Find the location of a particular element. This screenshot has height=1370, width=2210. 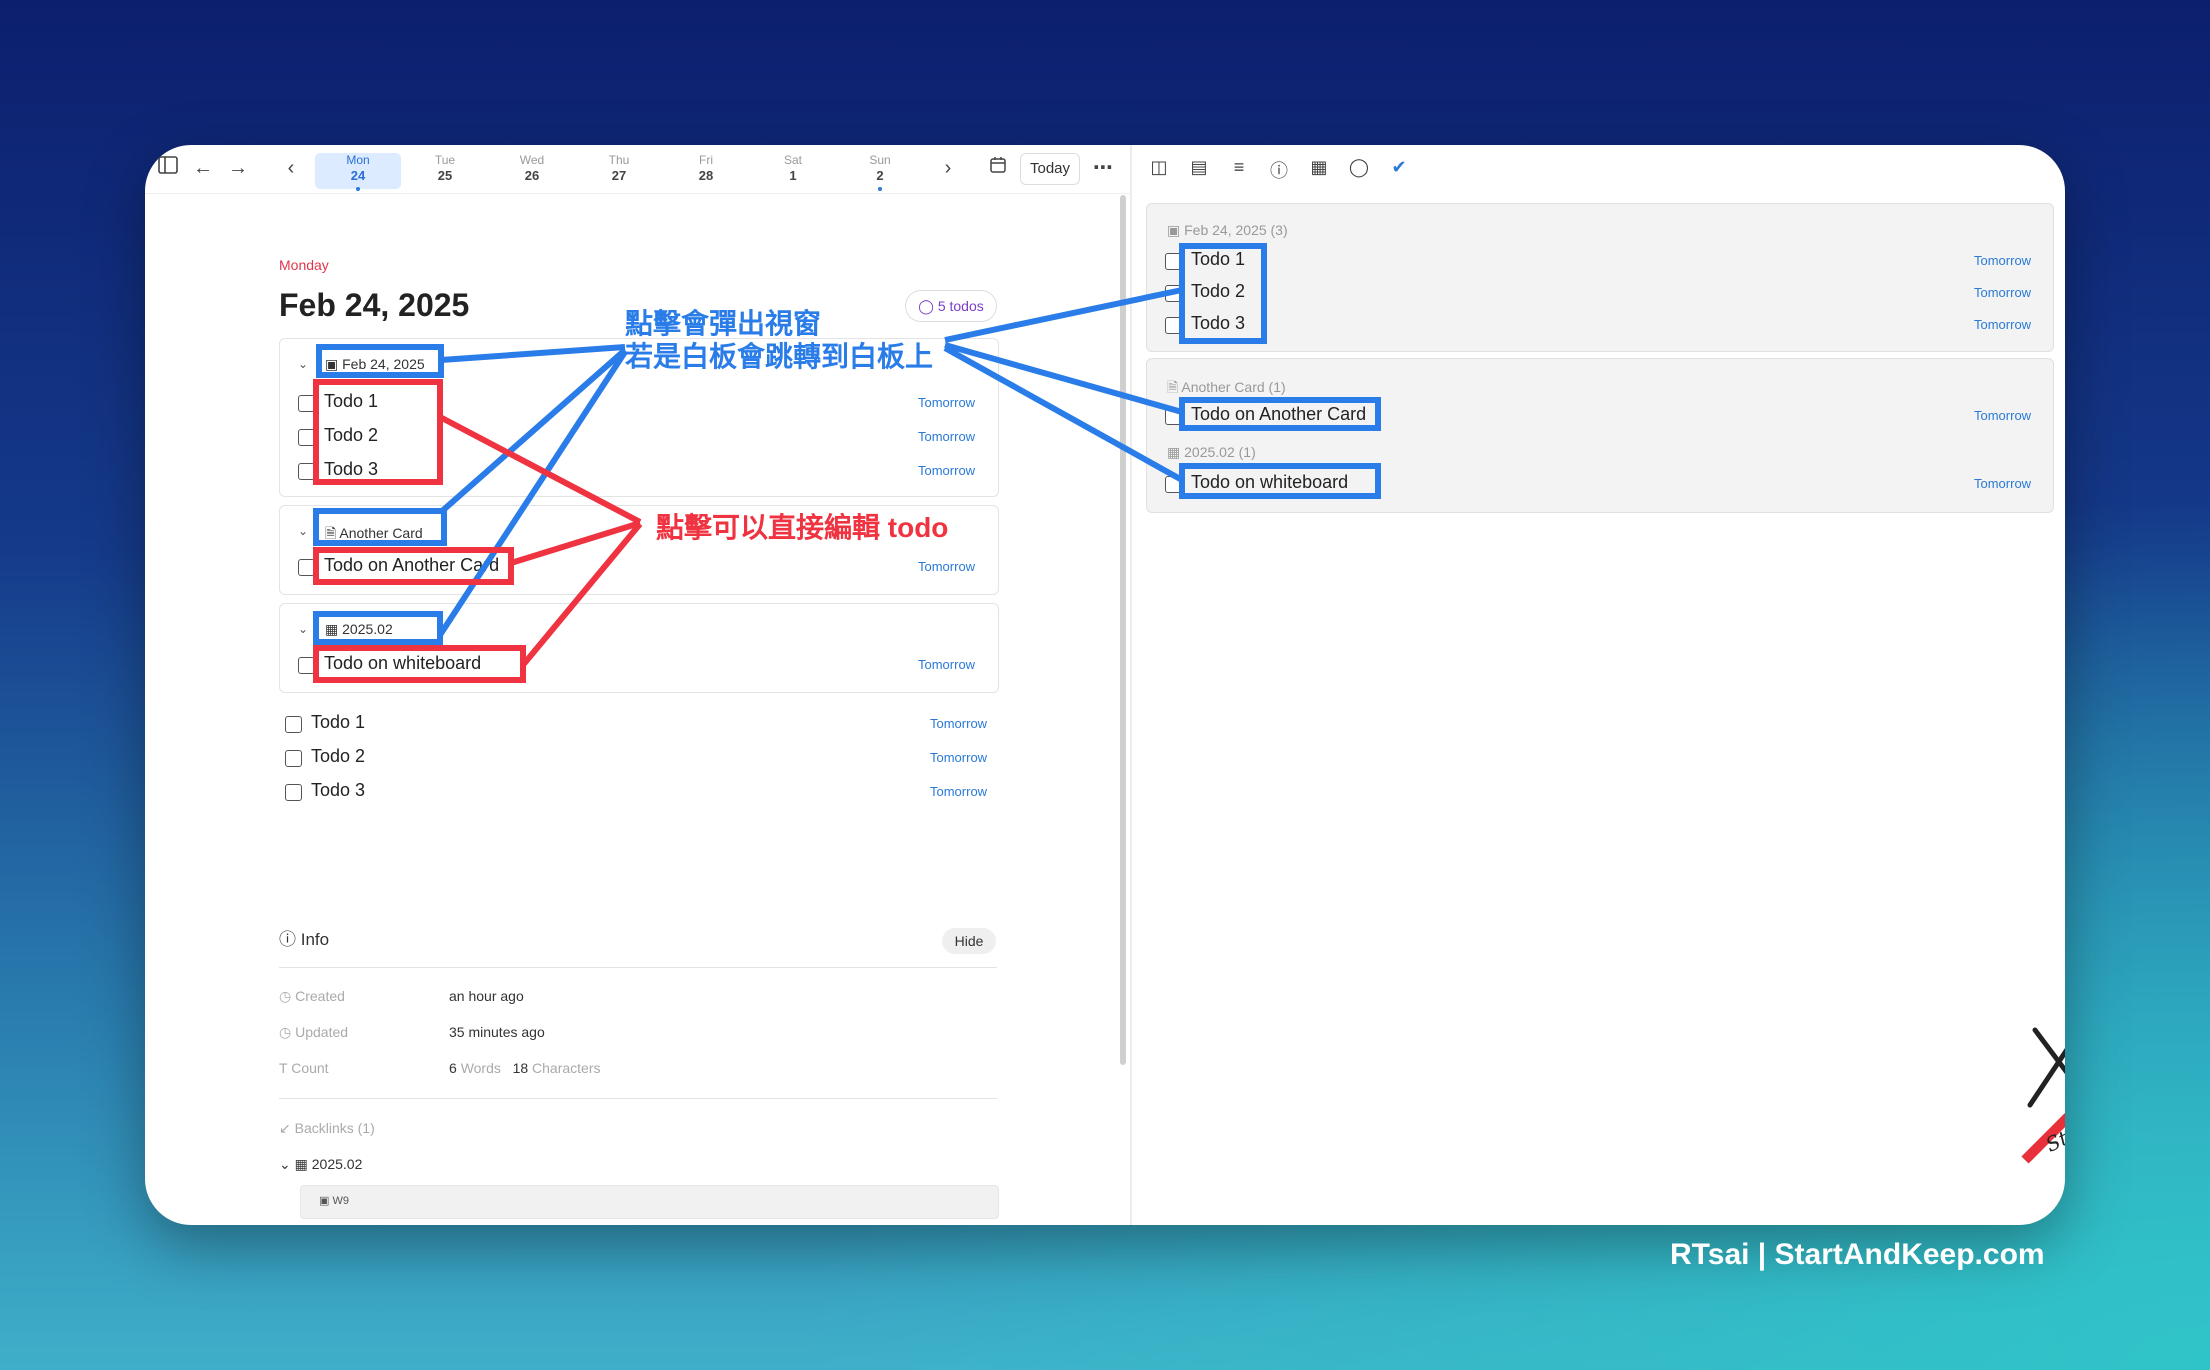

footer-credit: RTsai | StartAndKeep.com is located at coordinates (1857, 1254).